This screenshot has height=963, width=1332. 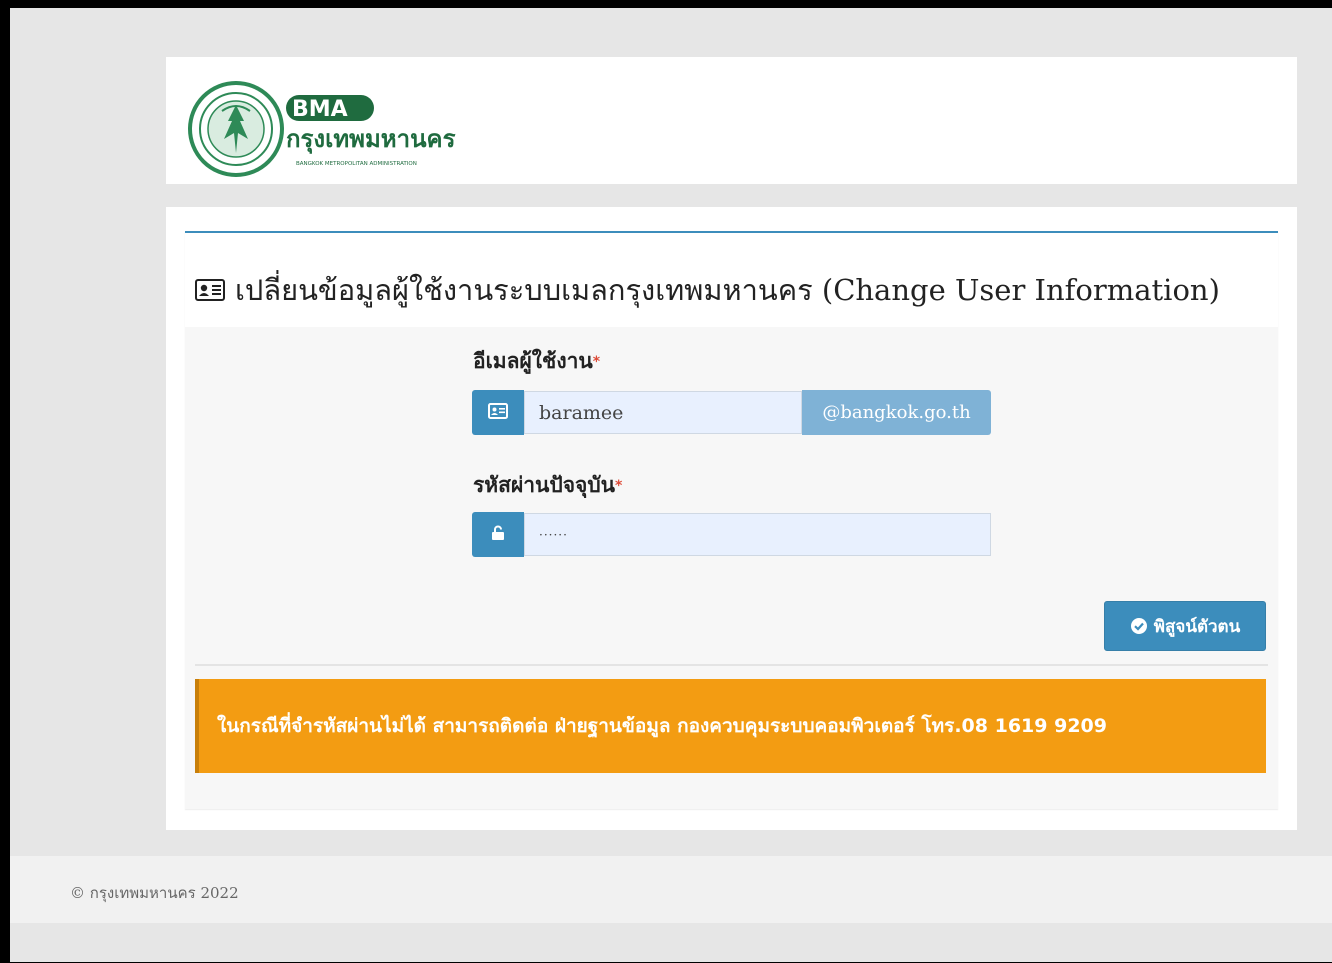 What do you see at coordinates (553, 534) in the screenshot?
I see `password-value: ······` at bounding box center [553, 534].